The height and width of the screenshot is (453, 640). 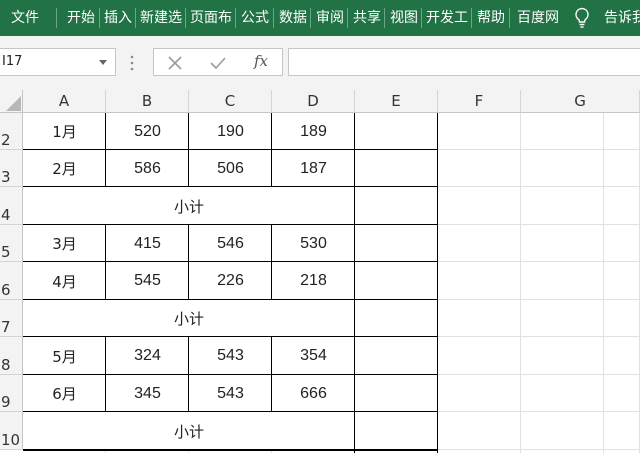 What do you see at coordinates (11, 356) in the screenshot?
I see `row-header-8: 8` at bounding box center [11, 356].